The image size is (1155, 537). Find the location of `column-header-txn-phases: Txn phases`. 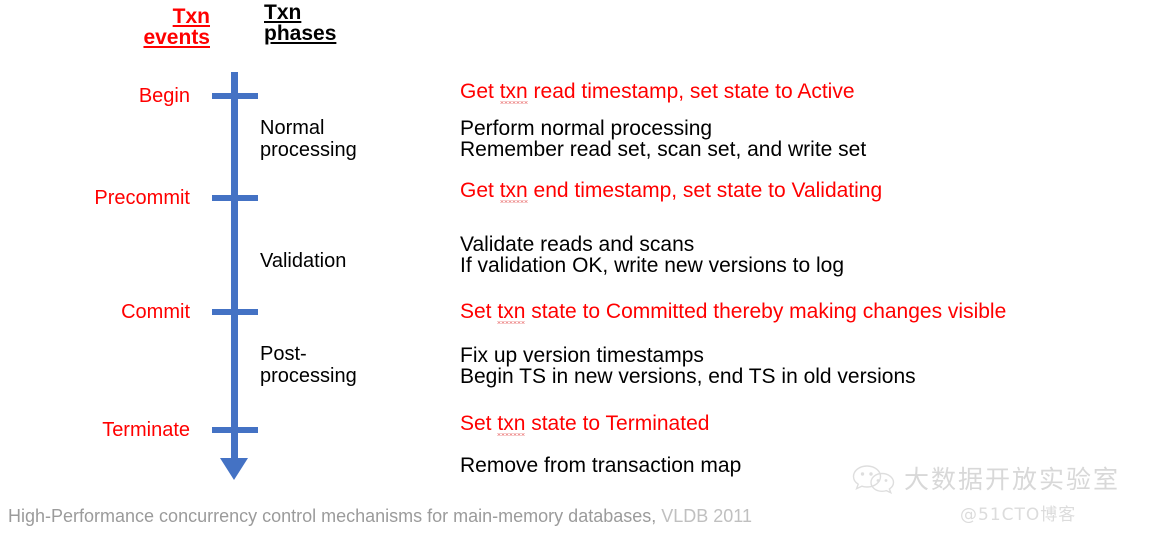

column-header-txn-phases: Txn phases is located at coordinates (300, 23).